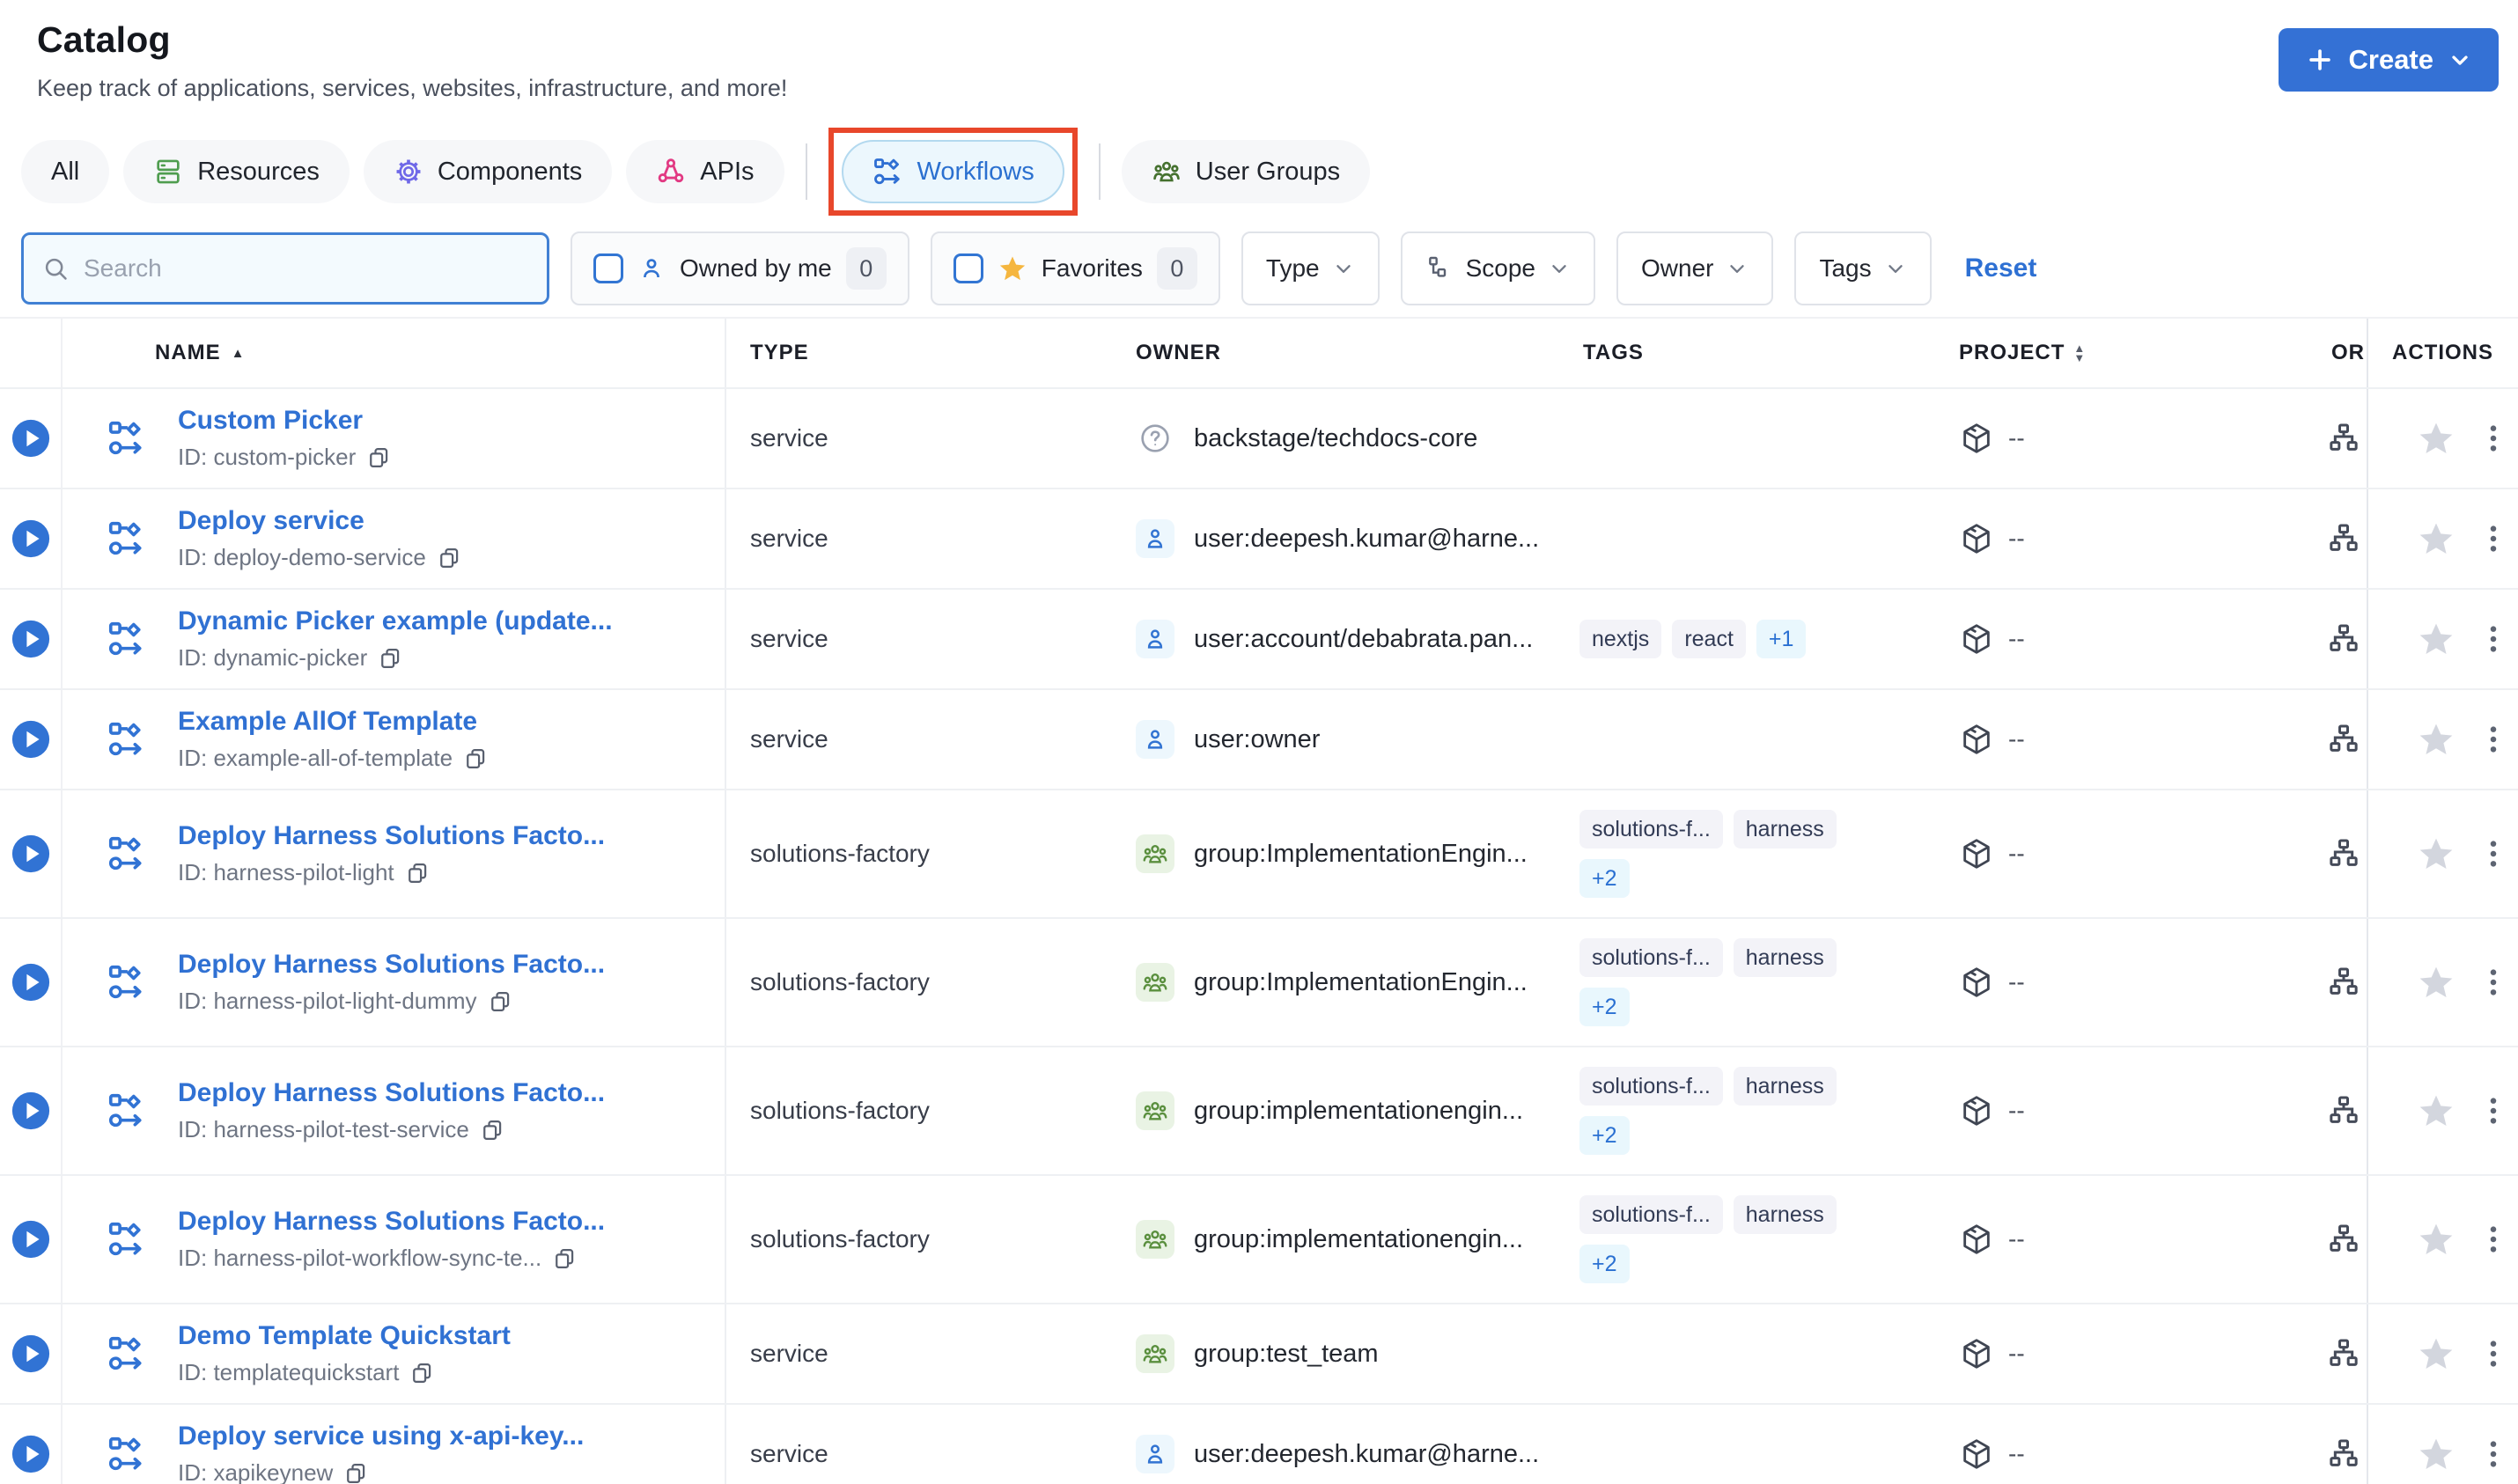 This screenshot has width=2518, height=1484. I want to click on entity-name-link: Deploy service, so click(320, 521).